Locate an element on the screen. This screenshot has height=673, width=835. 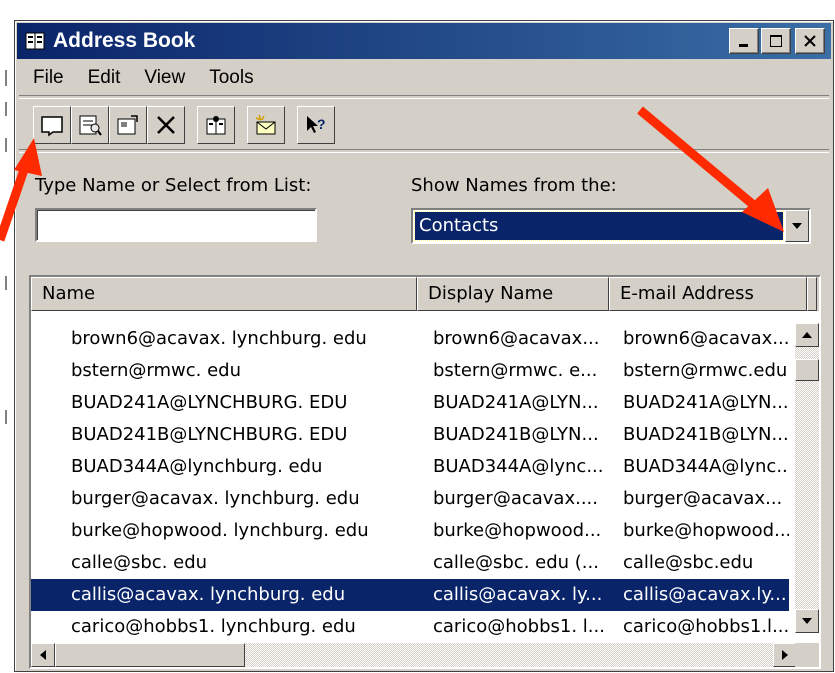
scrollbar-corner is located at coordinates (807, 655).